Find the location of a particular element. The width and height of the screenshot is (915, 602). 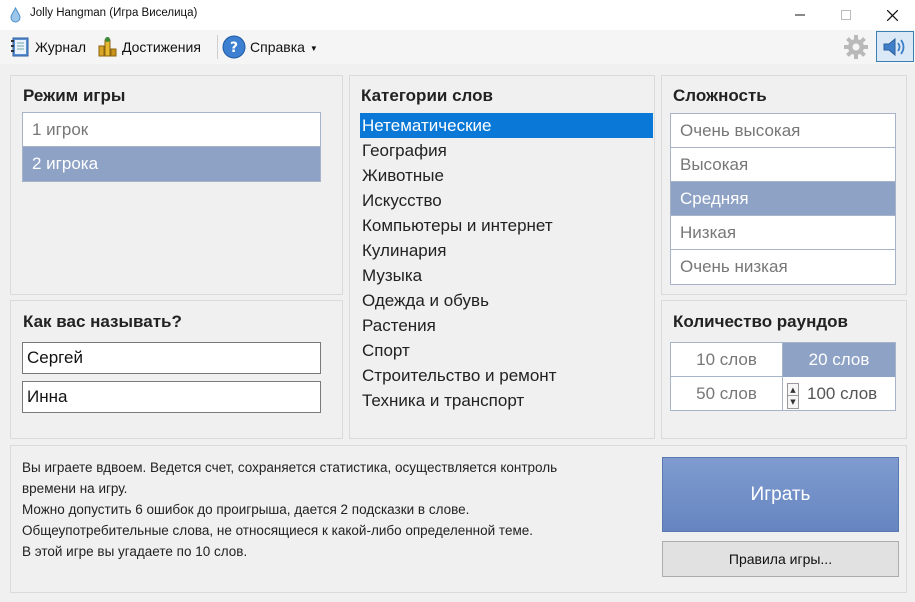

title-bar: Jolly Hangman (Игра Виселица) is located at coordinates (457, 15).